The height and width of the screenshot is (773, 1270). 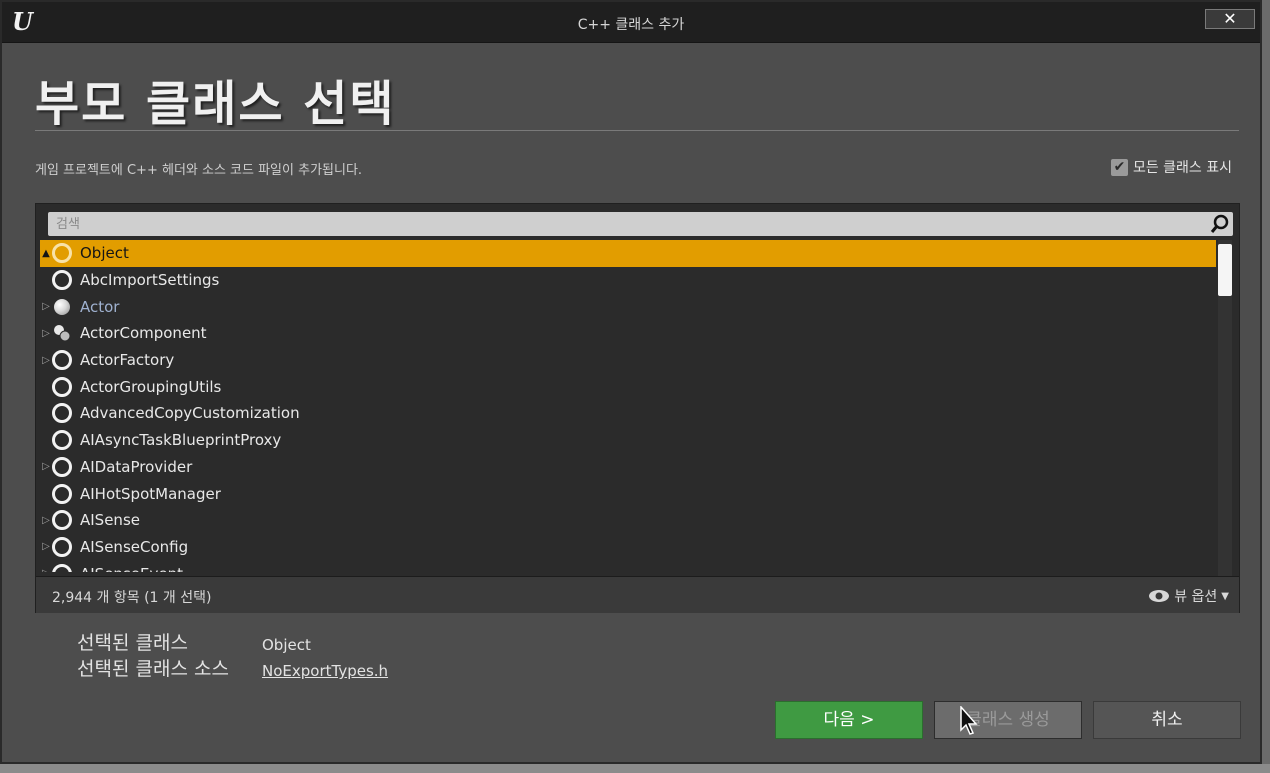 I want to click on tree-row-label: AdvancedCopyCustomization, so click(x=190, y=413).